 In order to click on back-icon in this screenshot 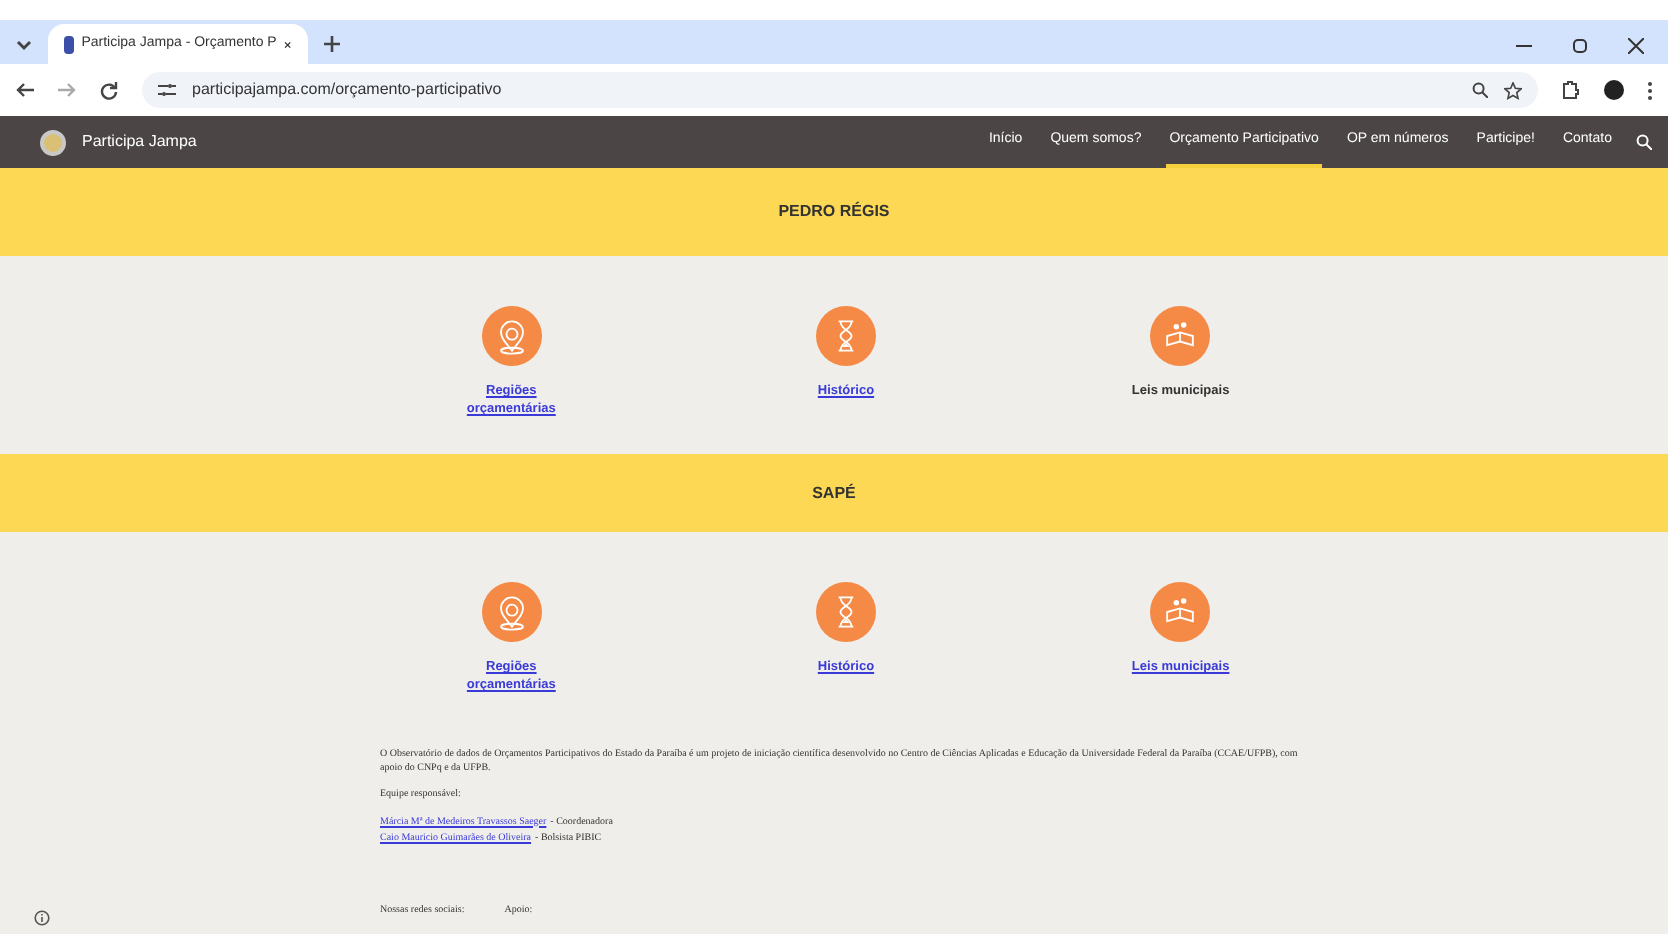, I will do `click(25, 90)`.